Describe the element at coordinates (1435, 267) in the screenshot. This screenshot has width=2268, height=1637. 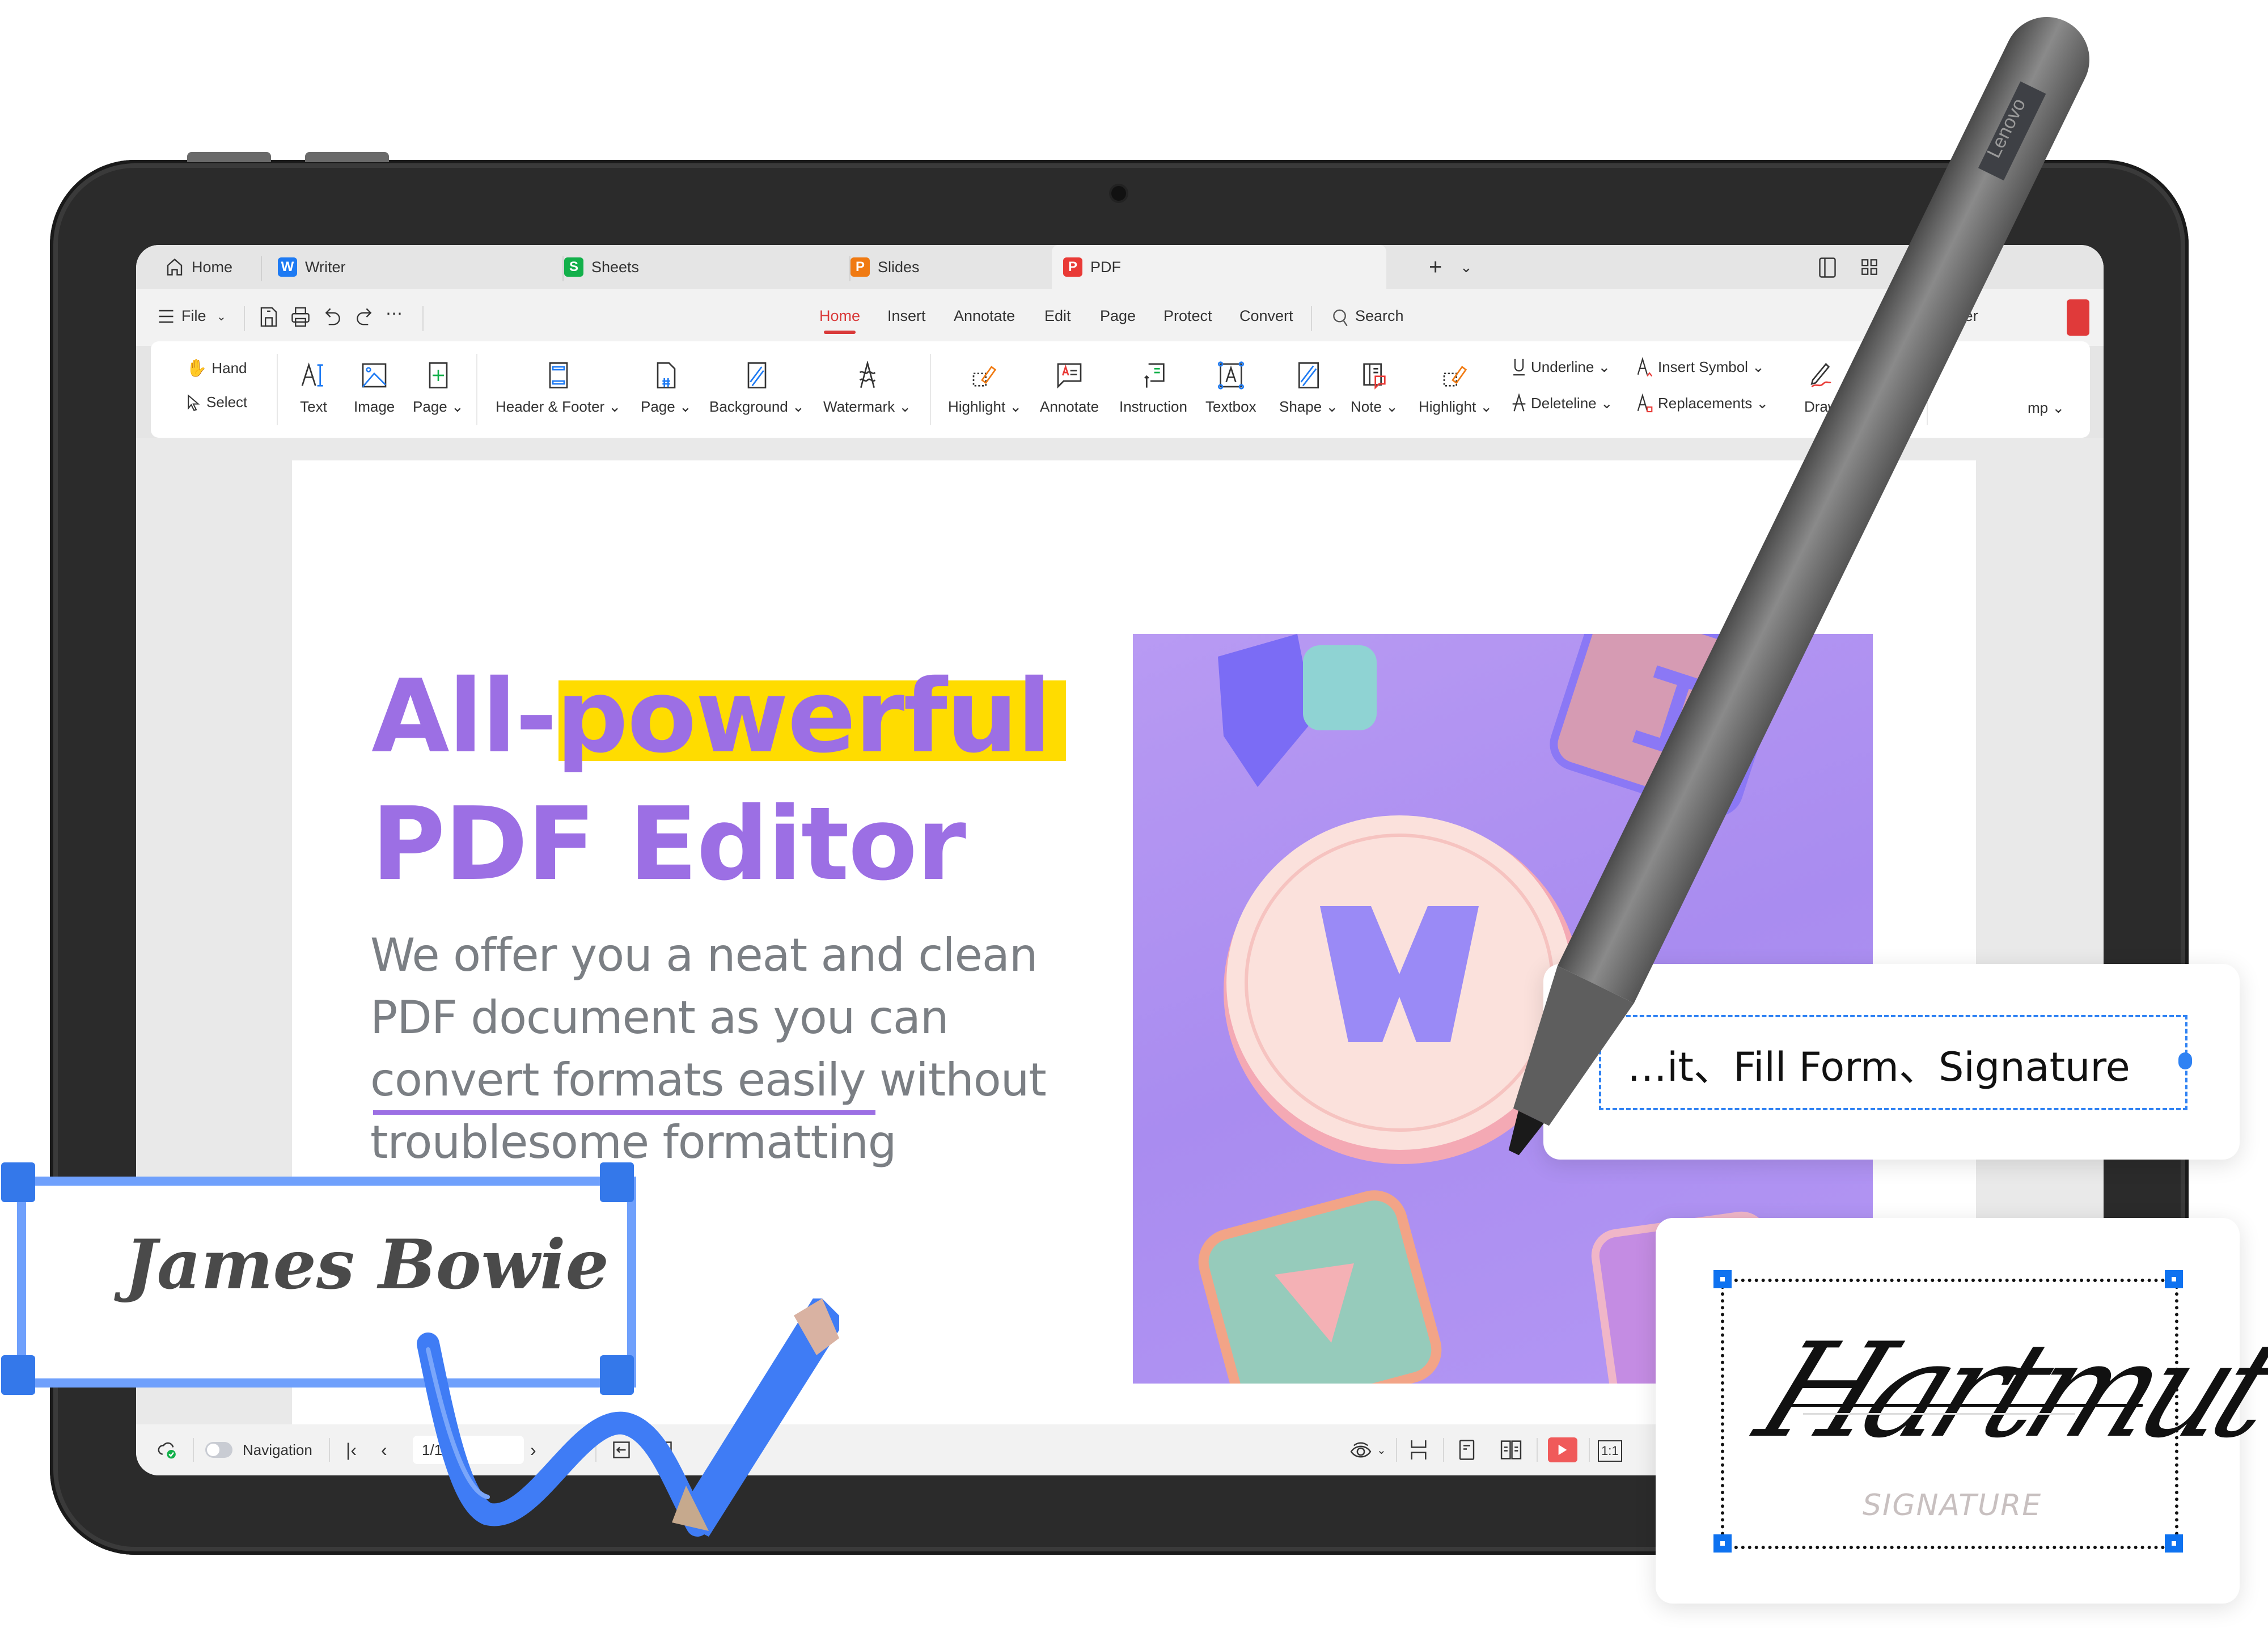
I see `new-tab-button: +` at that location.